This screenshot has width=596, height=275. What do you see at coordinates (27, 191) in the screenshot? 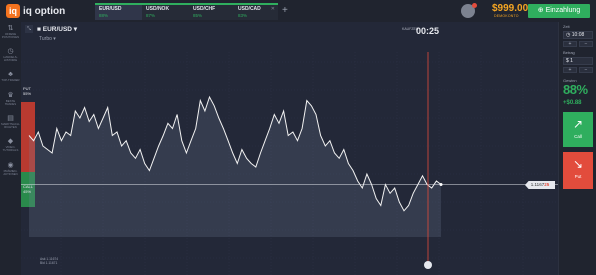
I see `call-sentiment-pct: 45%` at bounding box center [27, 191].